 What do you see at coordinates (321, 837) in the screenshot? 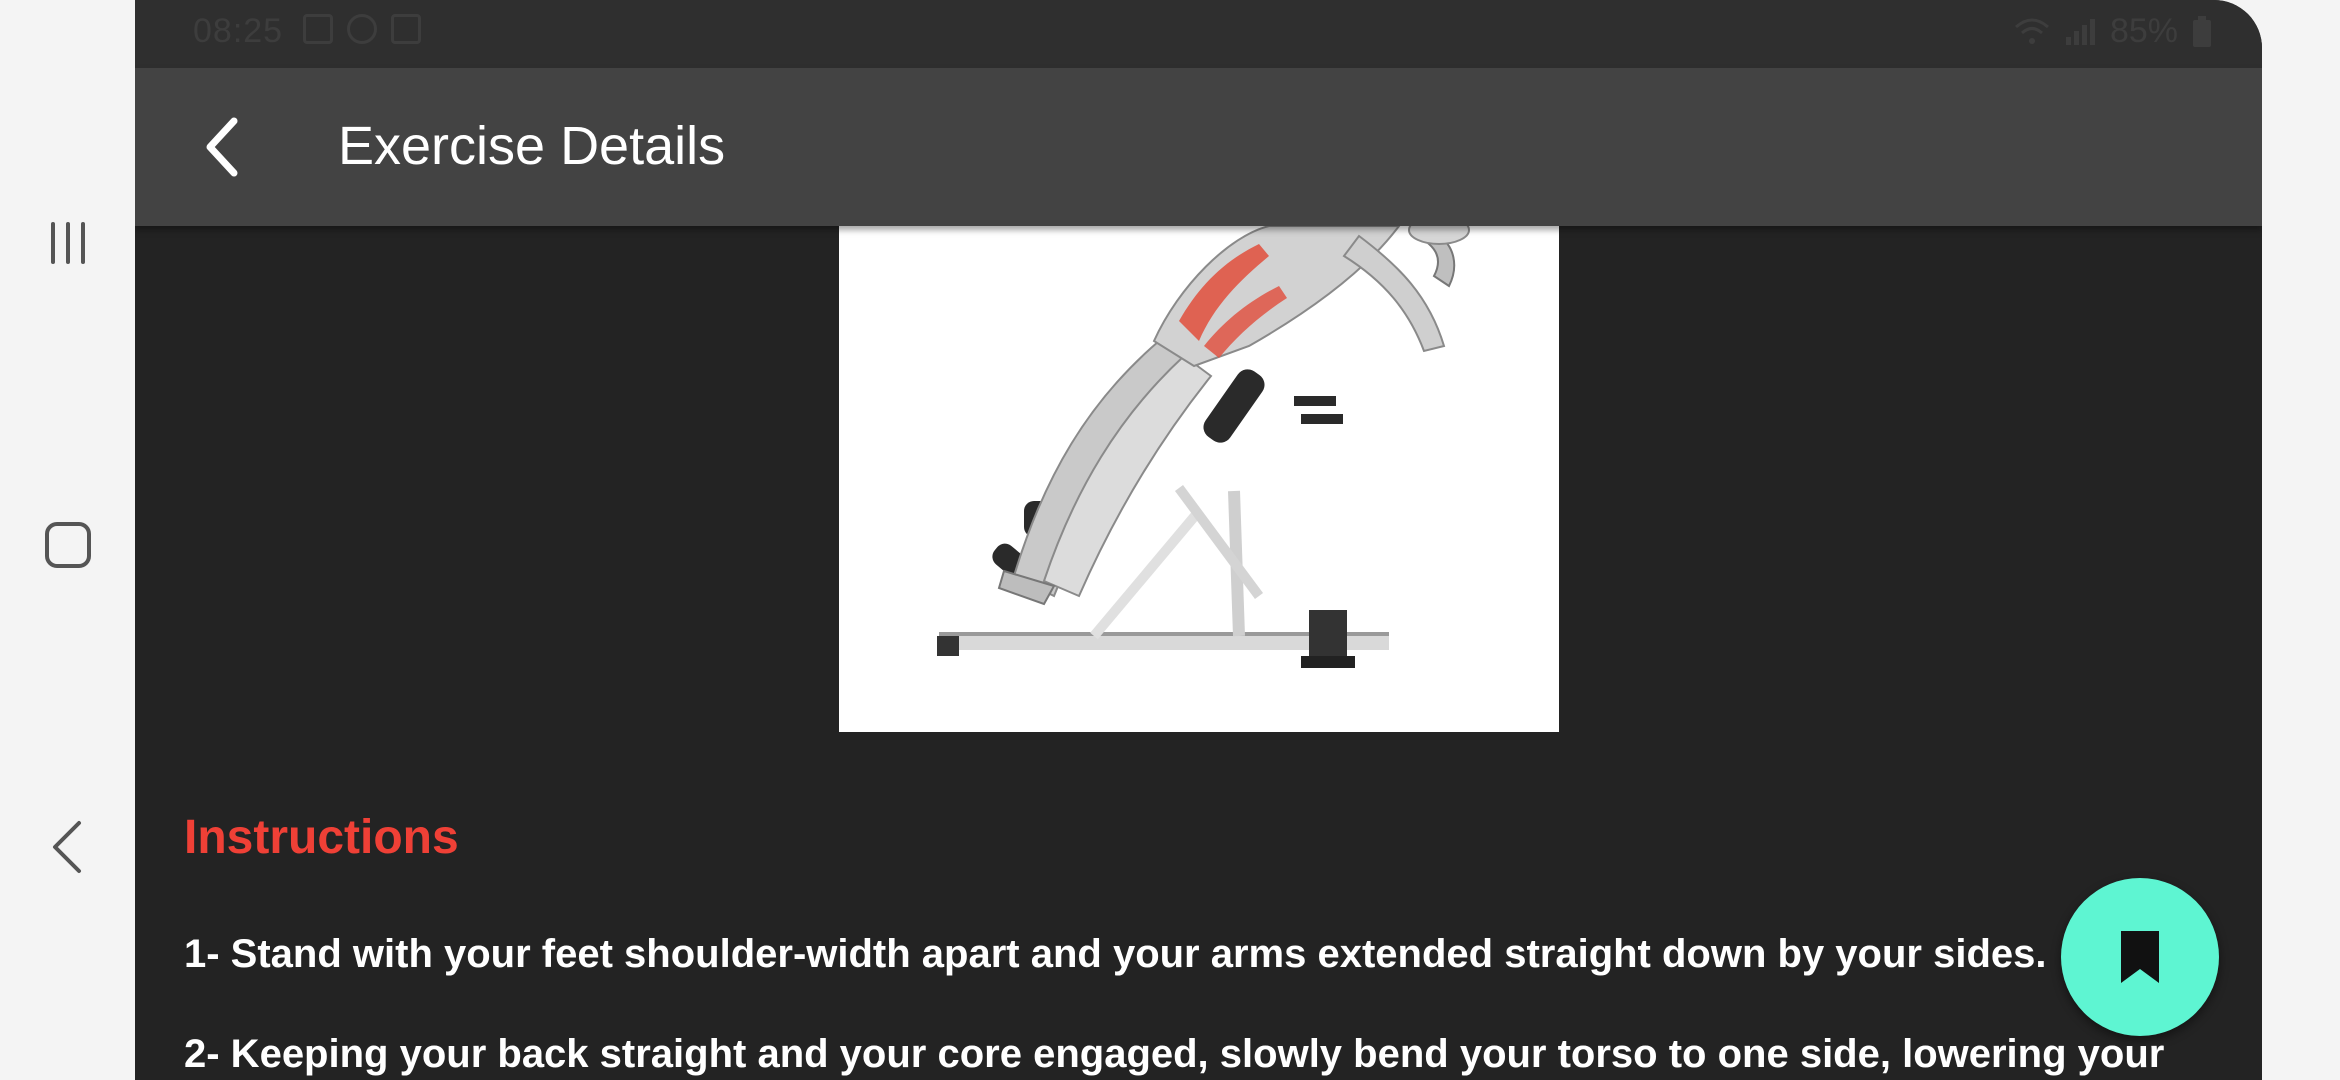
I see `instructions-heading: Instructions` at bounding box center [321, 837].